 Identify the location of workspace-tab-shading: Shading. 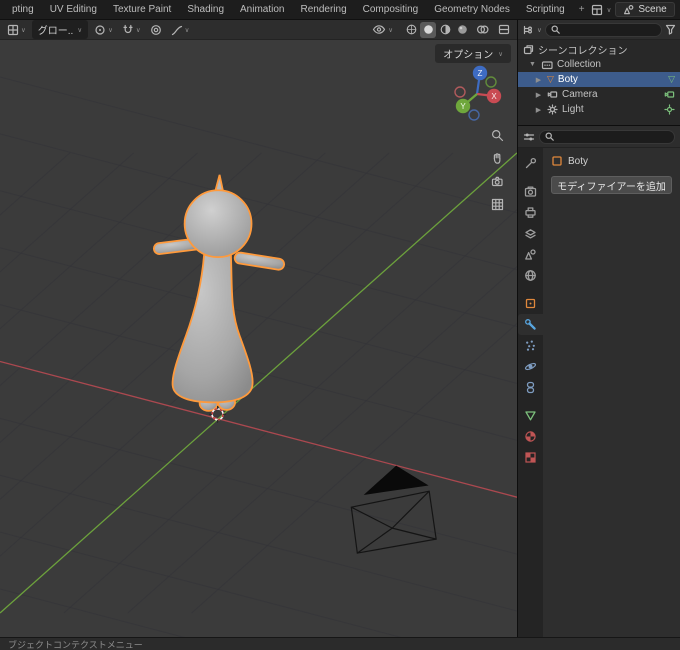
(205, 9).